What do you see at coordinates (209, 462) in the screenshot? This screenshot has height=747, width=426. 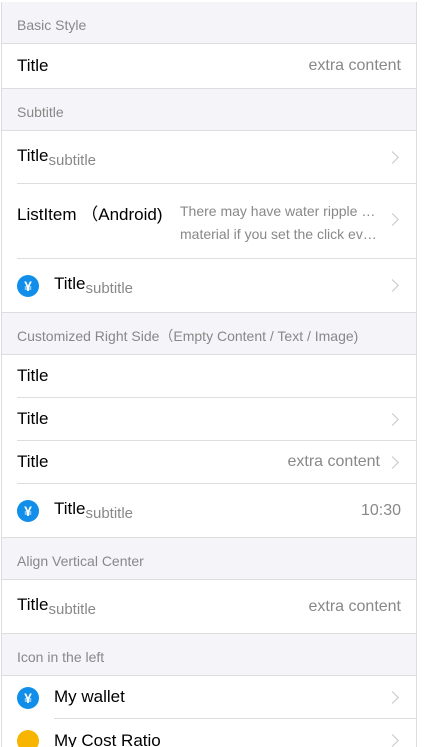 I see `list-item-title-extra-arrow: Title extra content` at bounding box center [209, 462].